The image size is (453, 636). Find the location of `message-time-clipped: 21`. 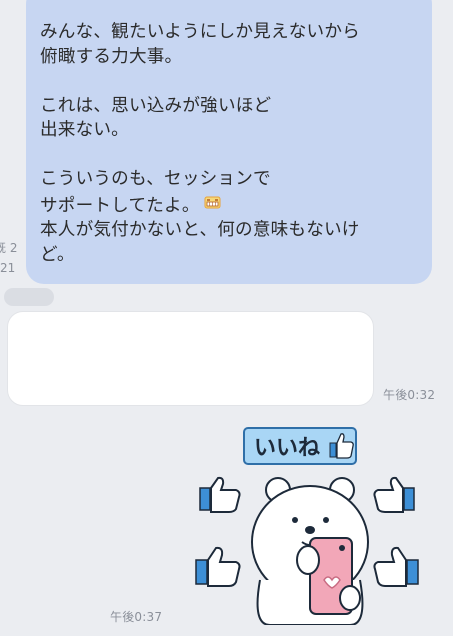

message-time-clipped: 21 is located at coordinates (8, 268).